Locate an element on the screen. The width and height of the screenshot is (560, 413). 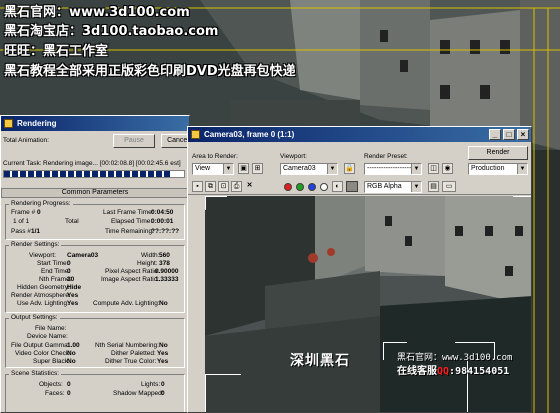
common-parameters-rollout: Common Parameters is located at coordinates (95, 193).